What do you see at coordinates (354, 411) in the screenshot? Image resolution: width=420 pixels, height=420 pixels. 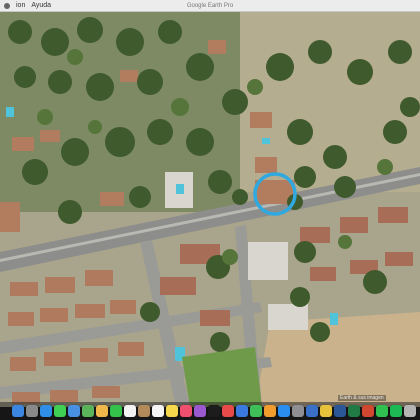 I see `excel-icon` at bounding box center [354, 411].